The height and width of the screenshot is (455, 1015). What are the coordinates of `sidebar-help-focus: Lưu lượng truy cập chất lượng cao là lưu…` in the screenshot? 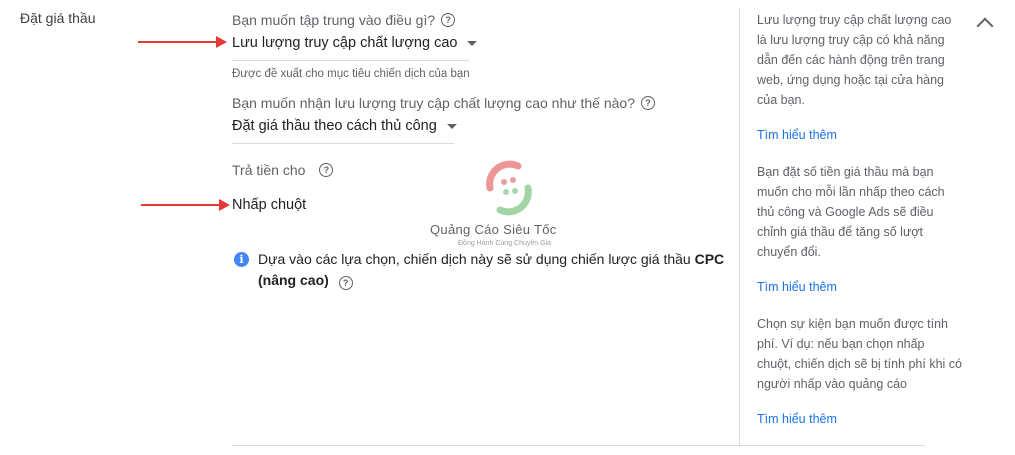 It's located at (854, 60).